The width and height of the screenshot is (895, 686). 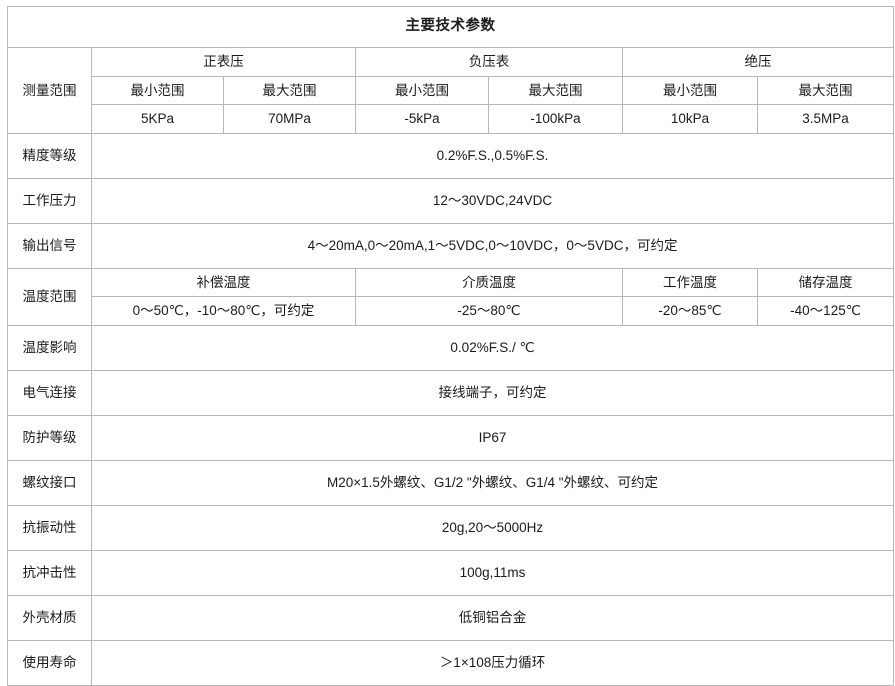 What do you see at coordinates (492, 482) in the screenshot?
I see `row-value-thread-interface: M20×1.5外螺纹、G1/2 "外螺纹、G1/4 "外螺纹、可约定` at bounding box center [492, 482].